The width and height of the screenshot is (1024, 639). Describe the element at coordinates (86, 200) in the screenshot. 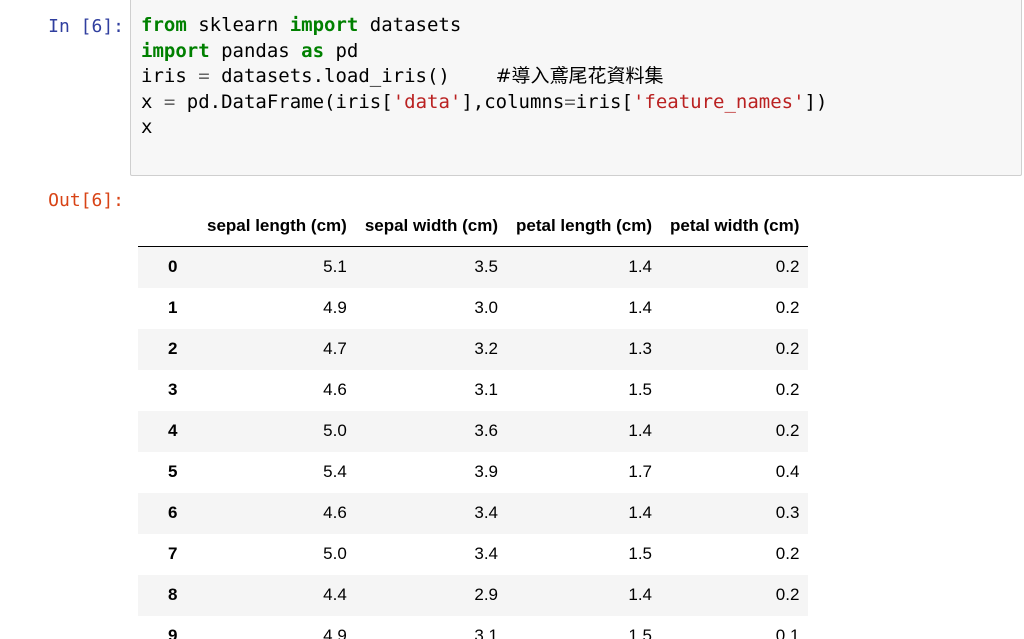

I see `output-prompt: Out[6]:` at that location.